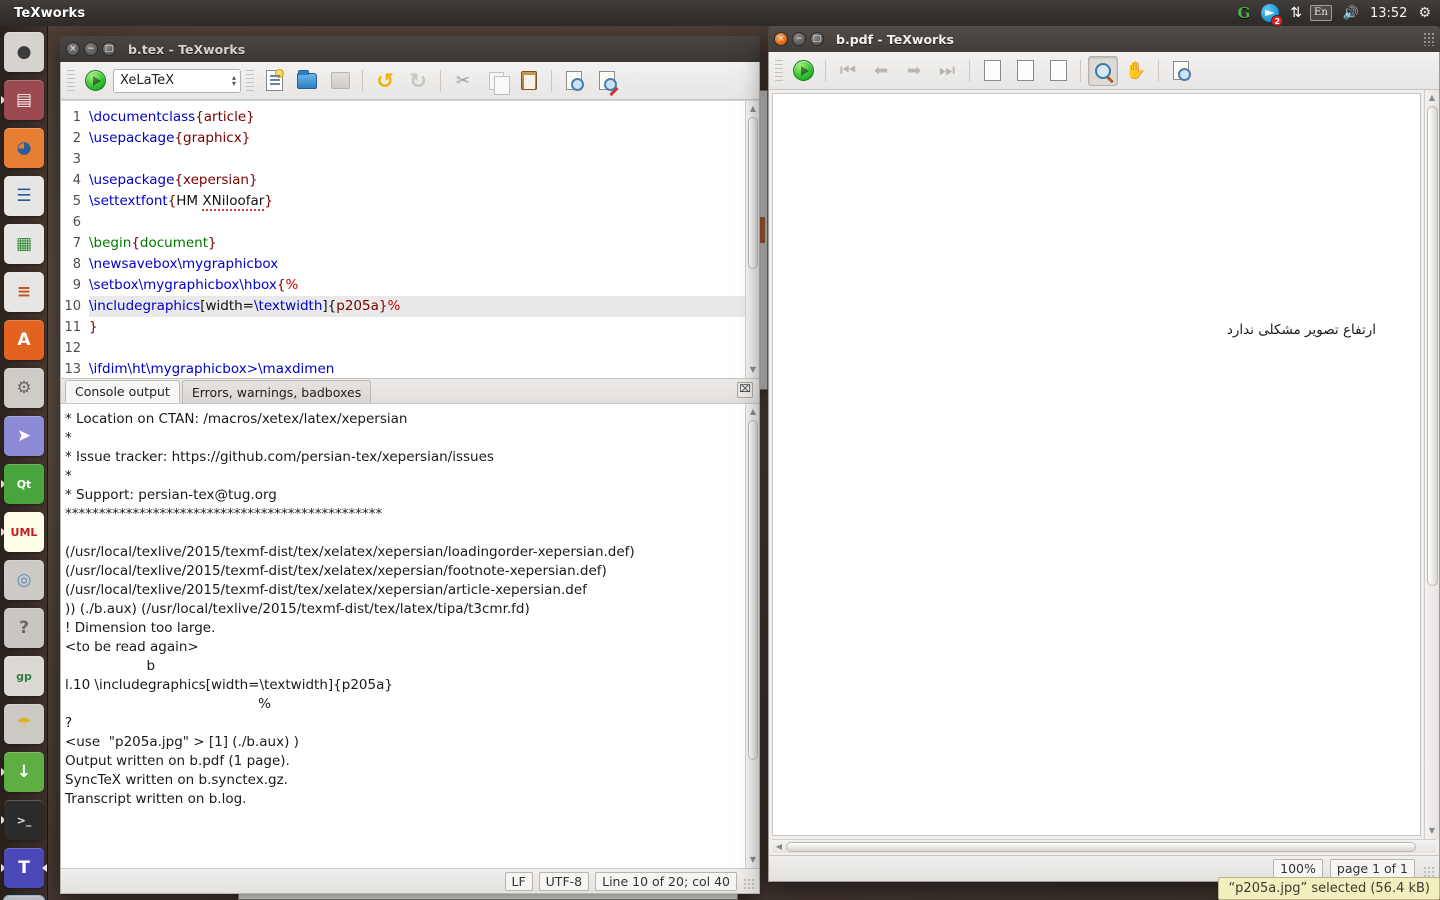 The image size is (1440, 900). Describe the element at coordinates (779, 847) in the screenshot. I see `pdf-hscroll-left-arrow: ◀` at that location.